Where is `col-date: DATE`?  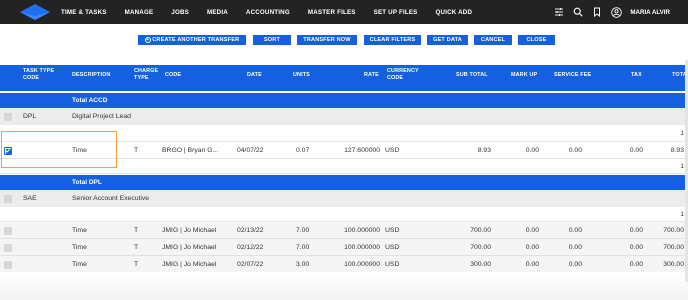 col-date: DATE is located at coordinates (254, 75).